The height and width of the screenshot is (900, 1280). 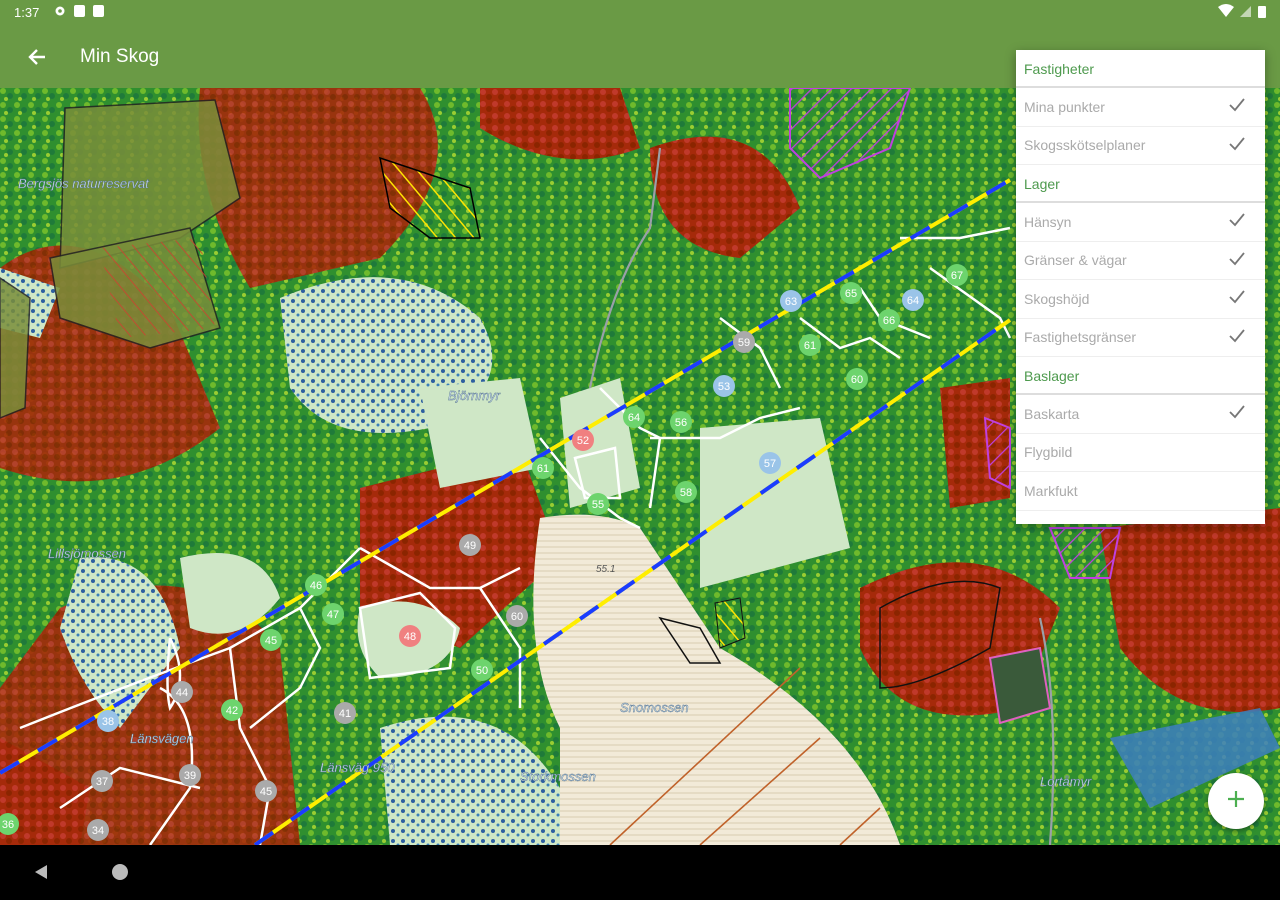 What do you see at coordinates (60, 12) in the screenshot?
I see `gear-icon` at bounding box center [60, 12].